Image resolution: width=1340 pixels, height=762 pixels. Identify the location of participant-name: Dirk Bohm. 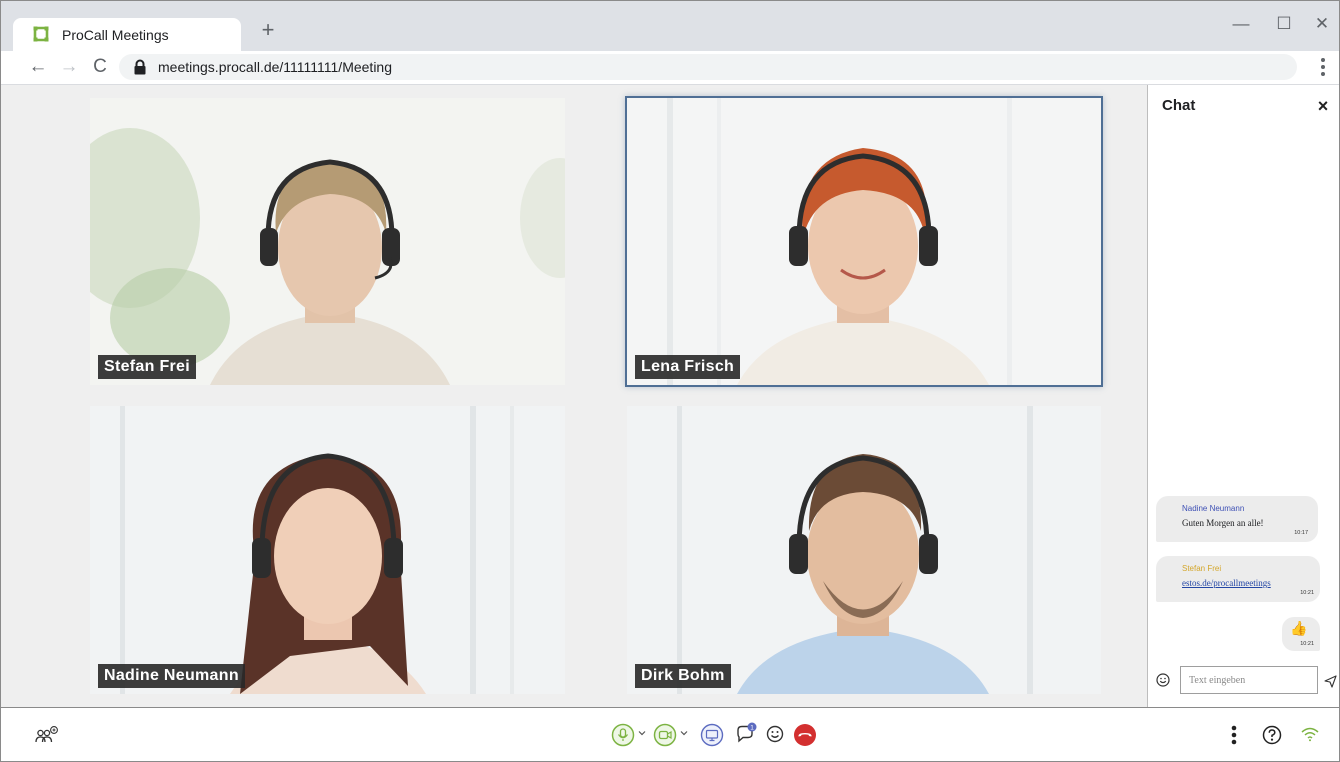
(683, 676).